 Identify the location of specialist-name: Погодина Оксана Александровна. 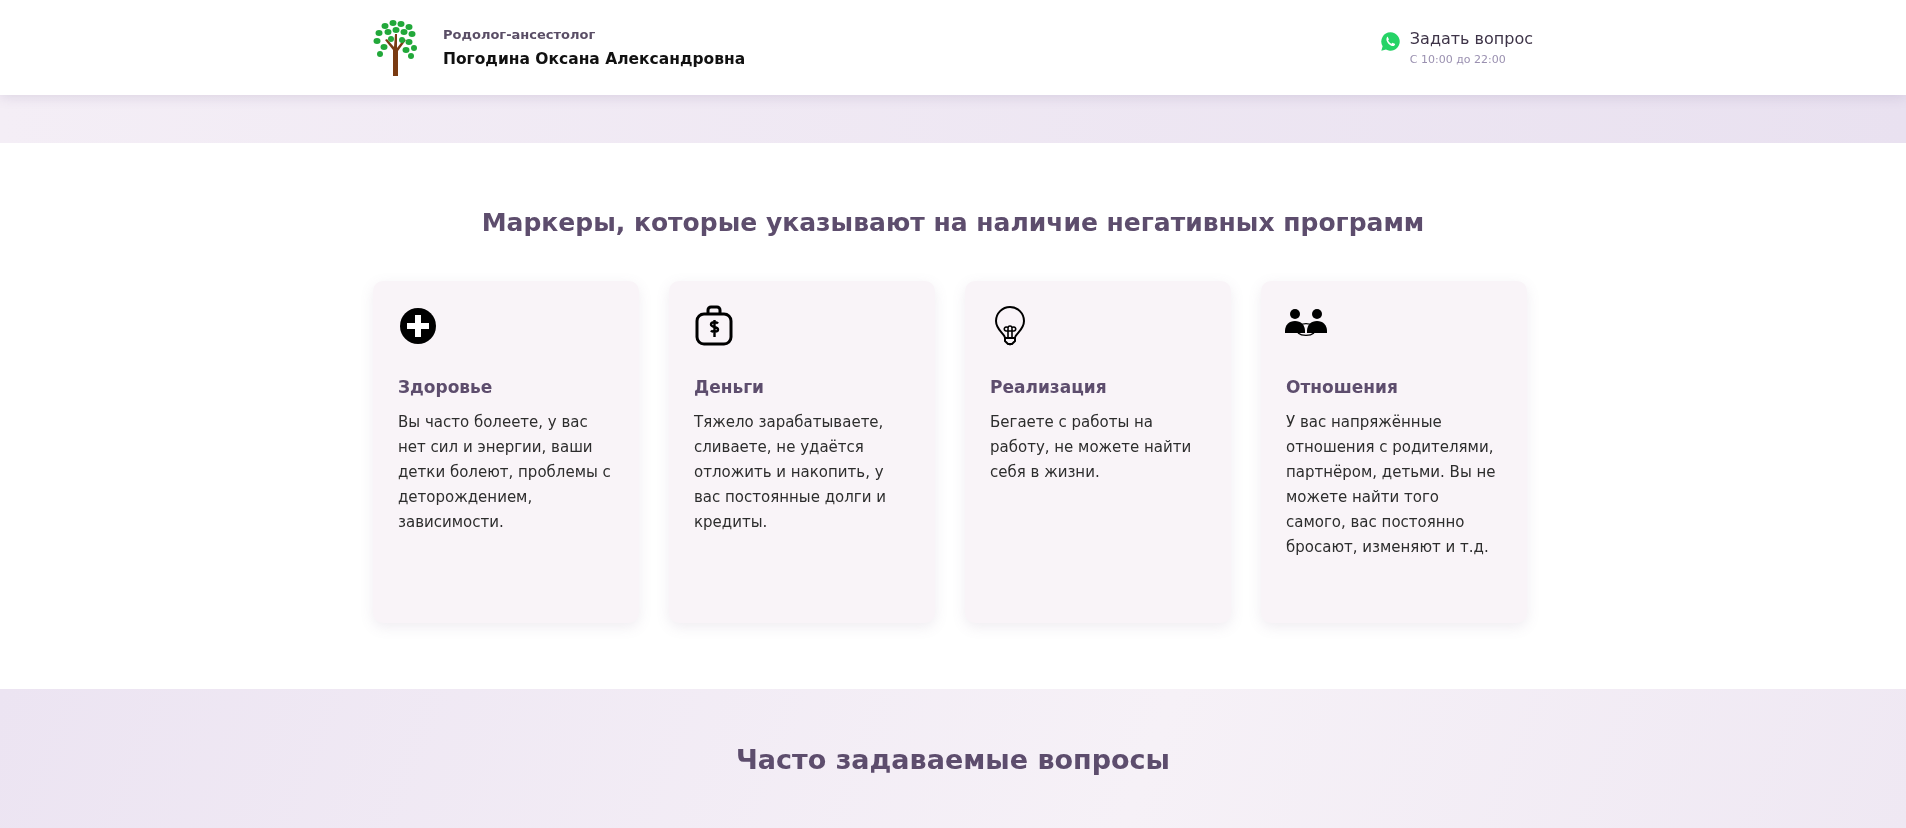
(594, 59).